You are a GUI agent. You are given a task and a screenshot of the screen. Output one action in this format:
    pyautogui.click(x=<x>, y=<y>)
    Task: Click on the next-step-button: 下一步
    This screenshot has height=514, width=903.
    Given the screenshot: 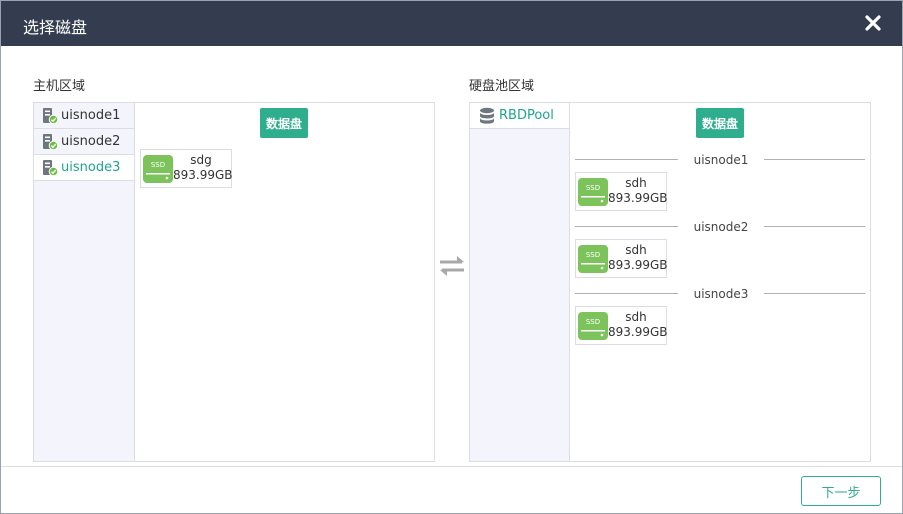 What is the action you would take?
    pyautogui.click(x=841, y=491)
    